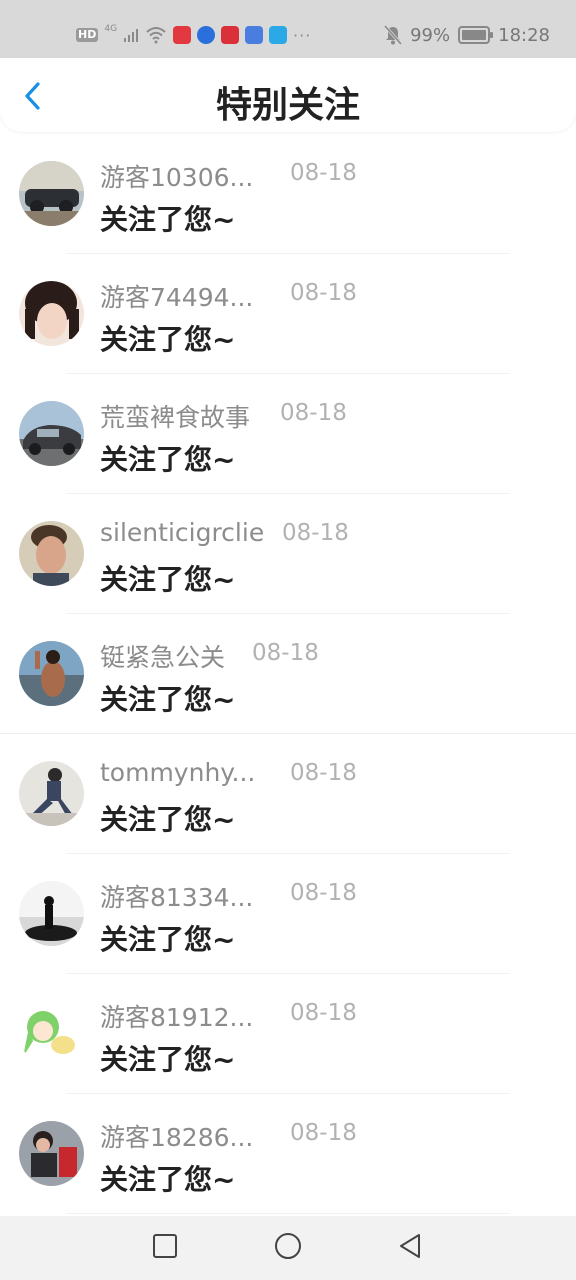 This screenshot has width=576, height=1280. Describe the element at coordinates (302, 35) in the screenshot. I see `more-notifications-icon: ···` at that location.